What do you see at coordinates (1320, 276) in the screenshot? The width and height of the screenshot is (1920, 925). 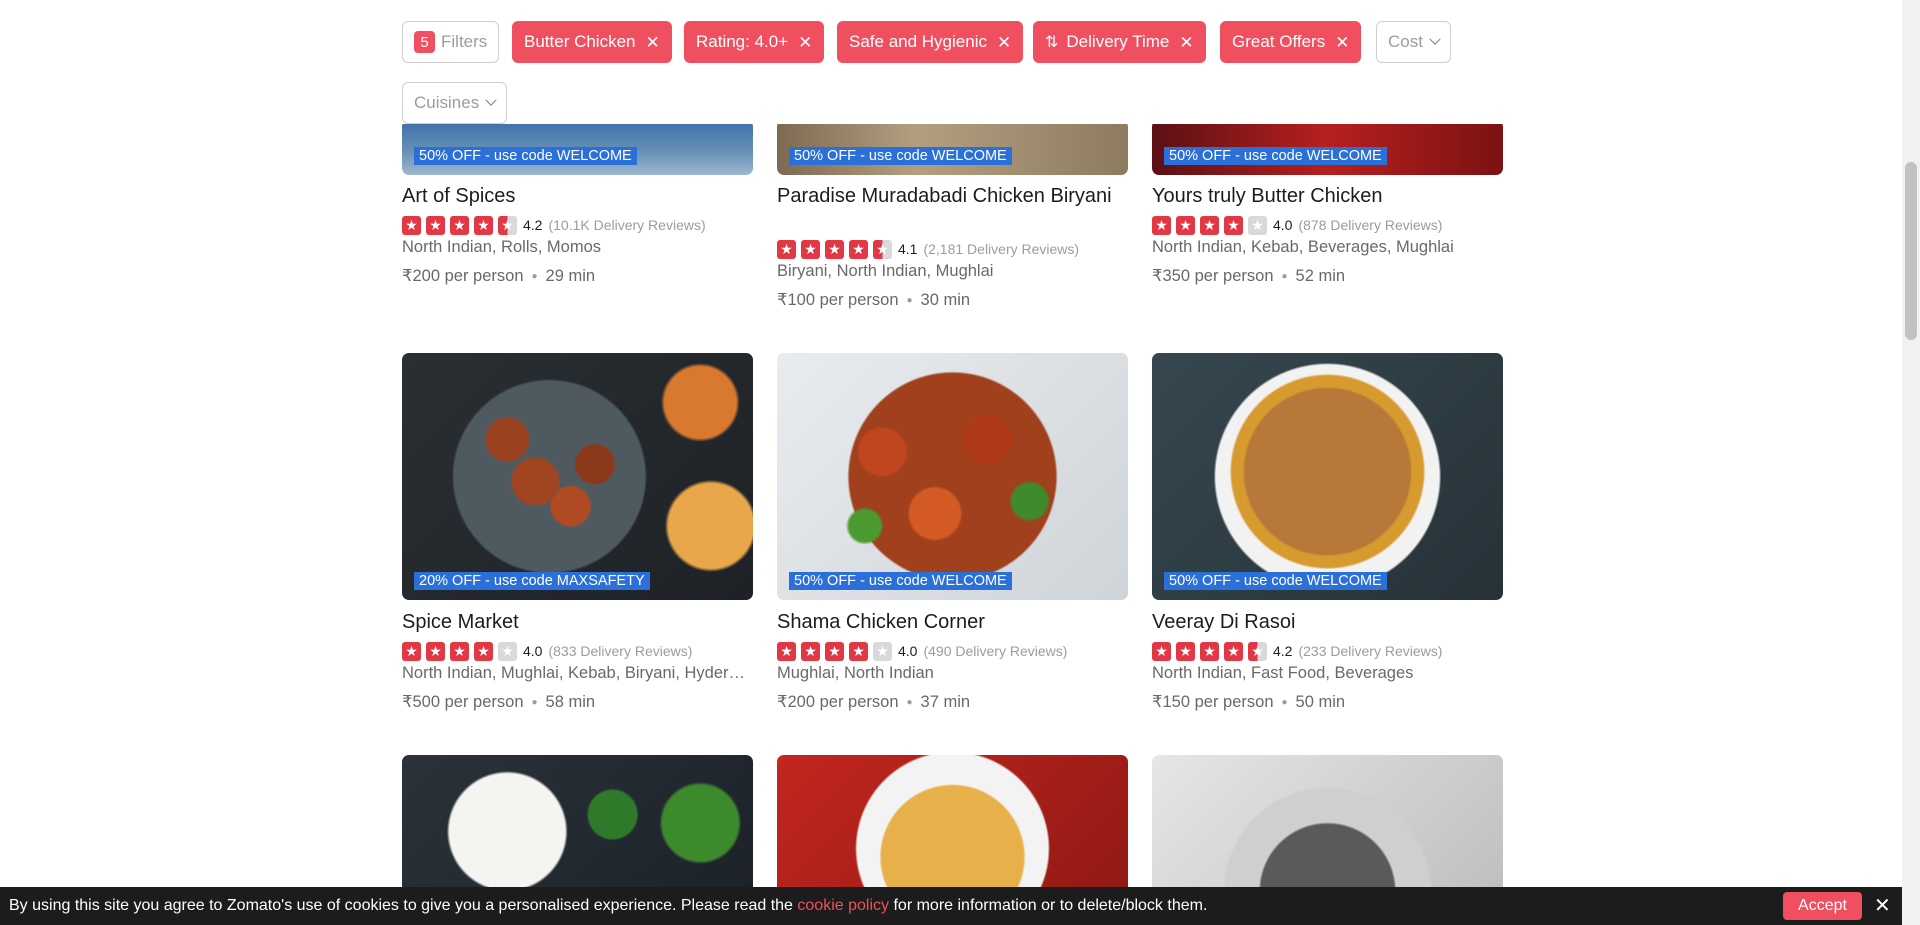 I see `delivery-time: 52 min` at bounding box center [1320, 276].